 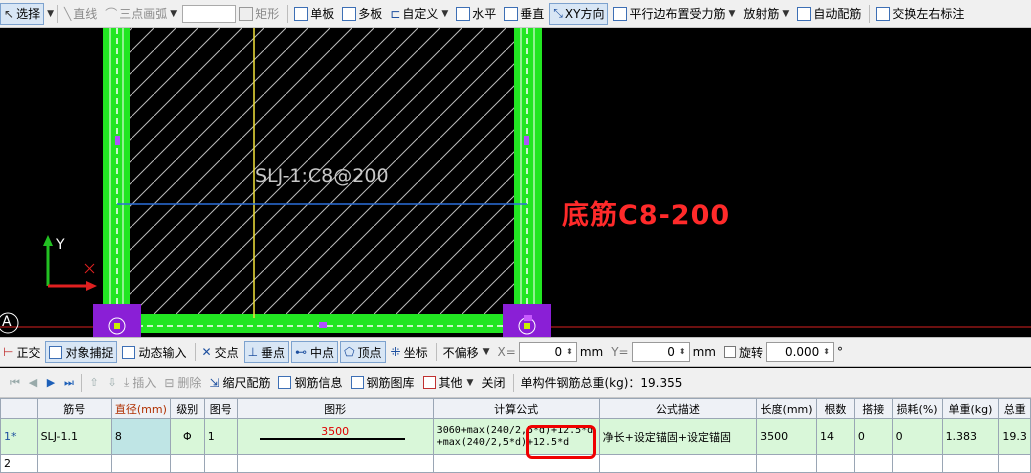 What do you see at coordinates (322, 176) in the screenshot?
I see `rebar-label: SLJ-1:C8@200` at bounding box center [322, 176].